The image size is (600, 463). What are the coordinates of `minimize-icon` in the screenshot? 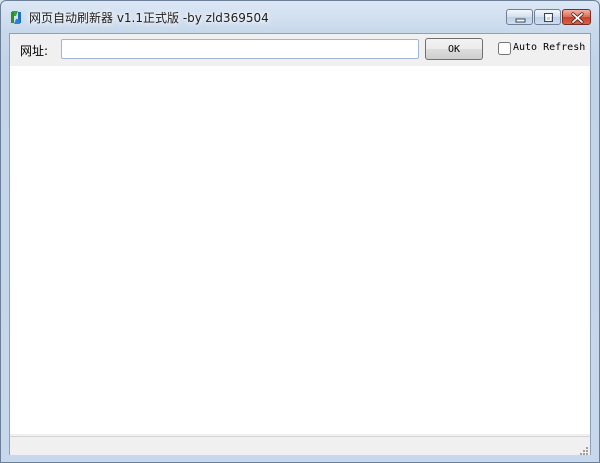 It's located at (520, 20).